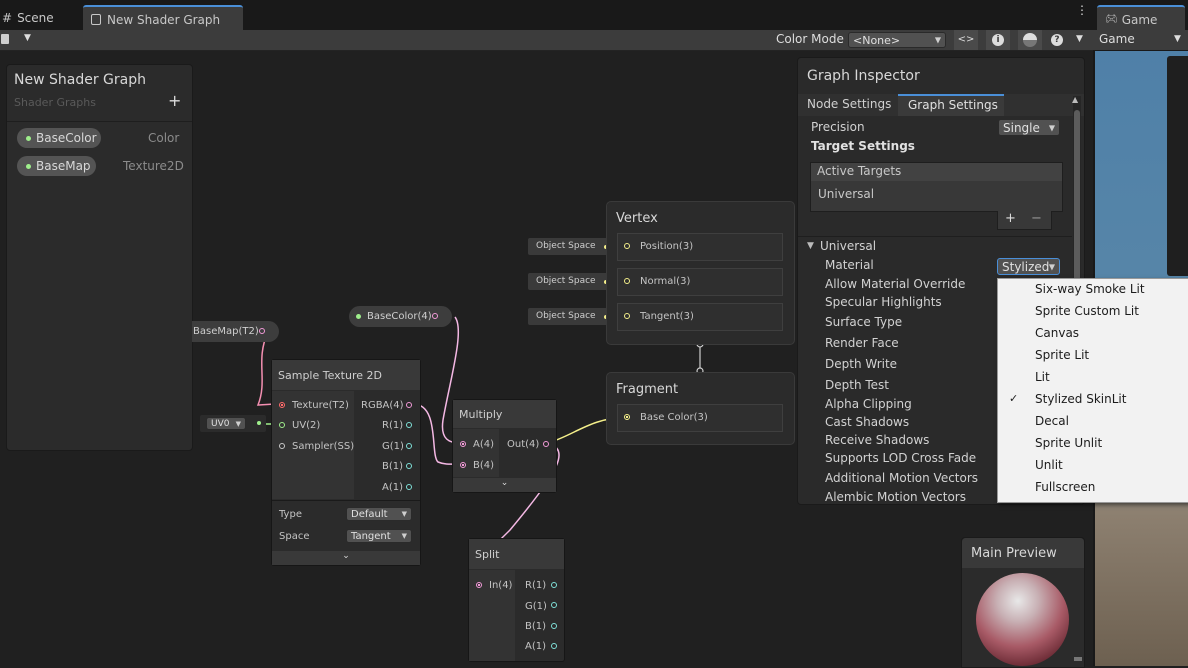 This screenshot has height=668, width=1188. I want to click on object-space-label: Object Space, so click(566, 281).